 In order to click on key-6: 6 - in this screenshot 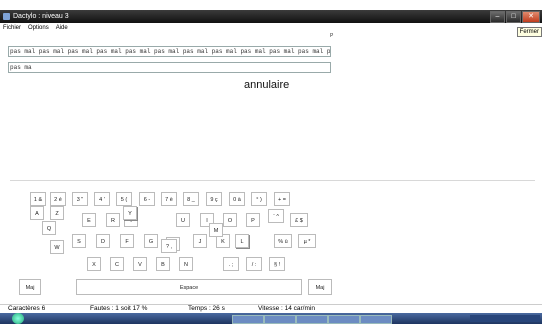, I will do `click(147, 199)`.